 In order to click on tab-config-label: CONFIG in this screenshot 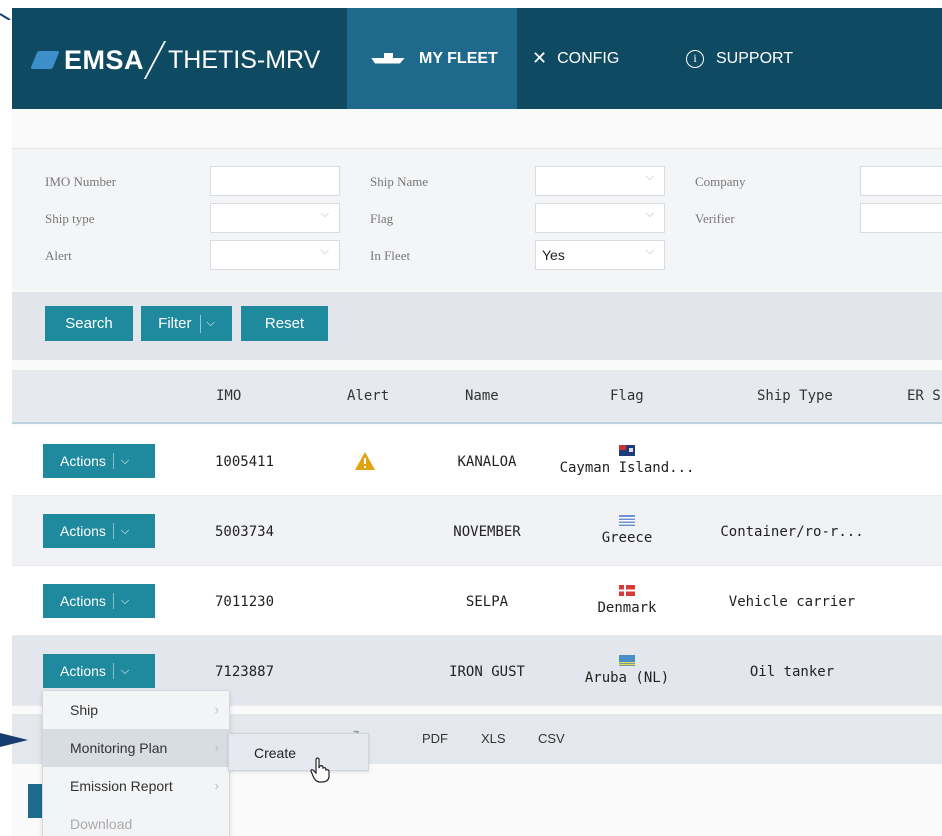, I will do `click(588, 58)`.